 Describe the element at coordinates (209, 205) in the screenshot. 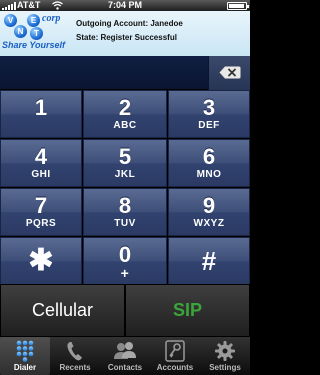

I see `key-digit: 9` at that location.